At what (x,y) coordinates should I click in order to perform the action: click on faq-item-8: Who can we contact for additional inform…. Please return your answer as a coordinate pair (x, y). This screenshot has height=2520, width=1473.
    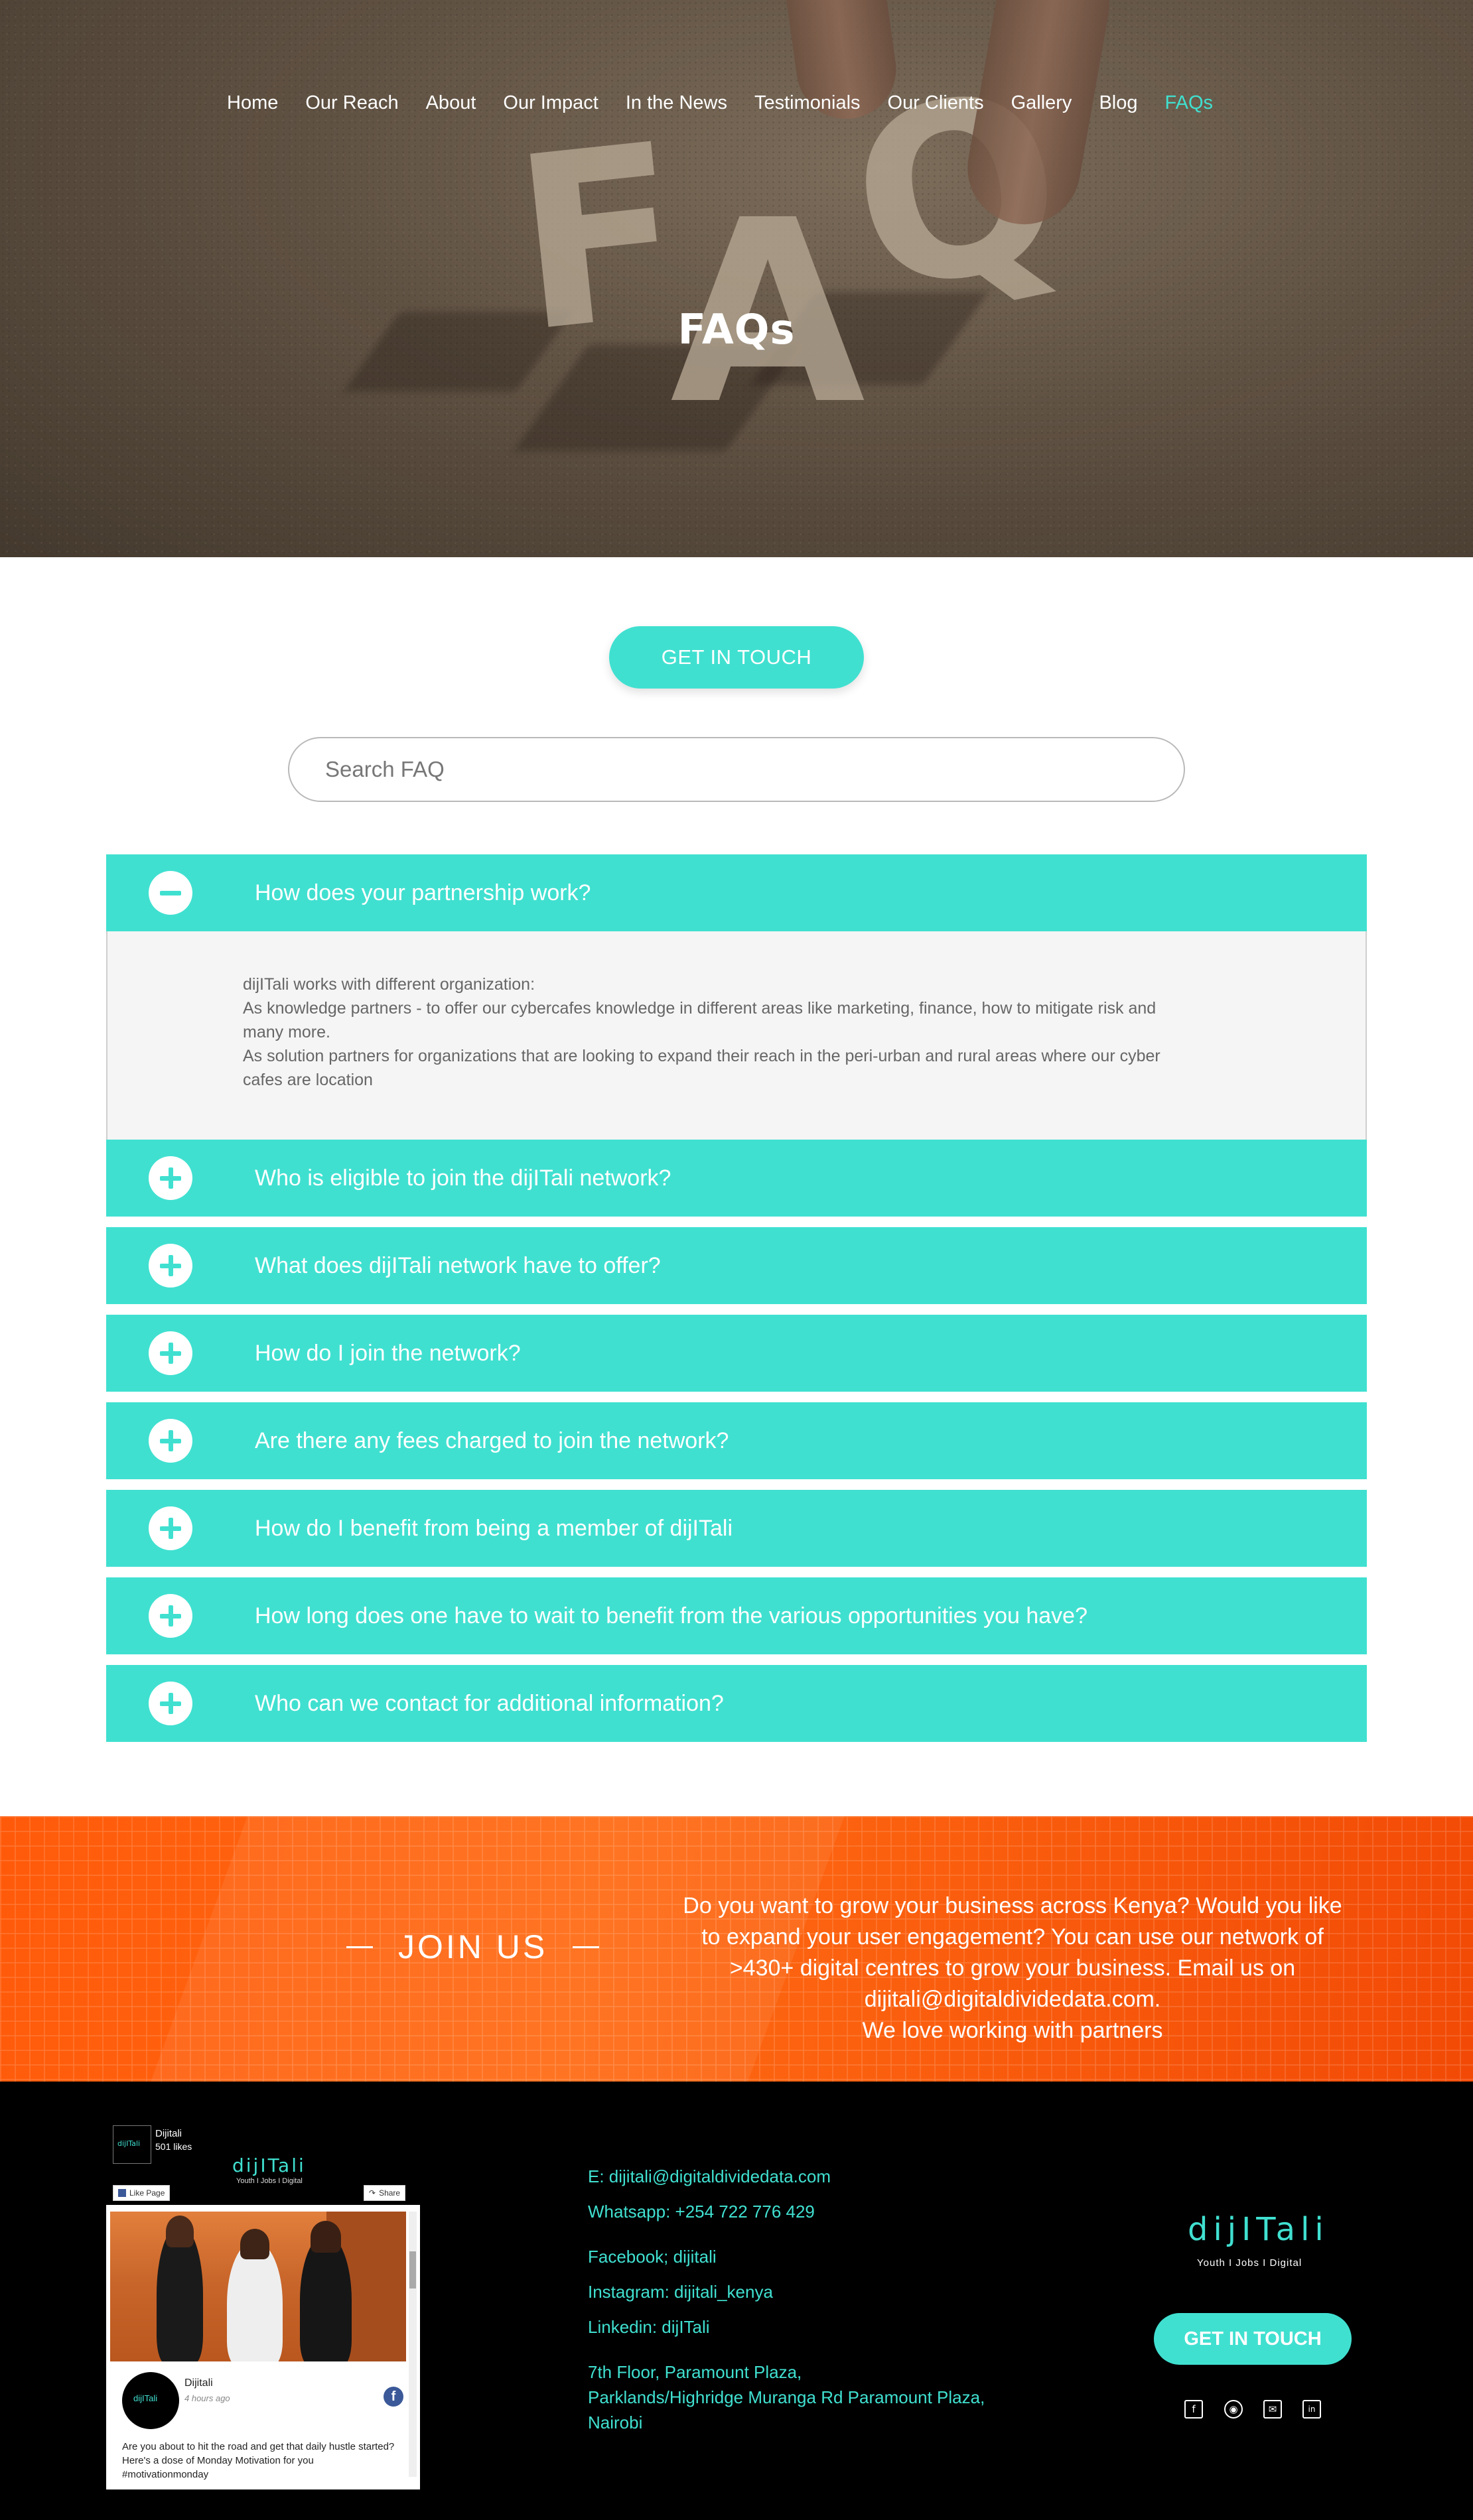
    Looking at the image, I should click on (736, 1703).